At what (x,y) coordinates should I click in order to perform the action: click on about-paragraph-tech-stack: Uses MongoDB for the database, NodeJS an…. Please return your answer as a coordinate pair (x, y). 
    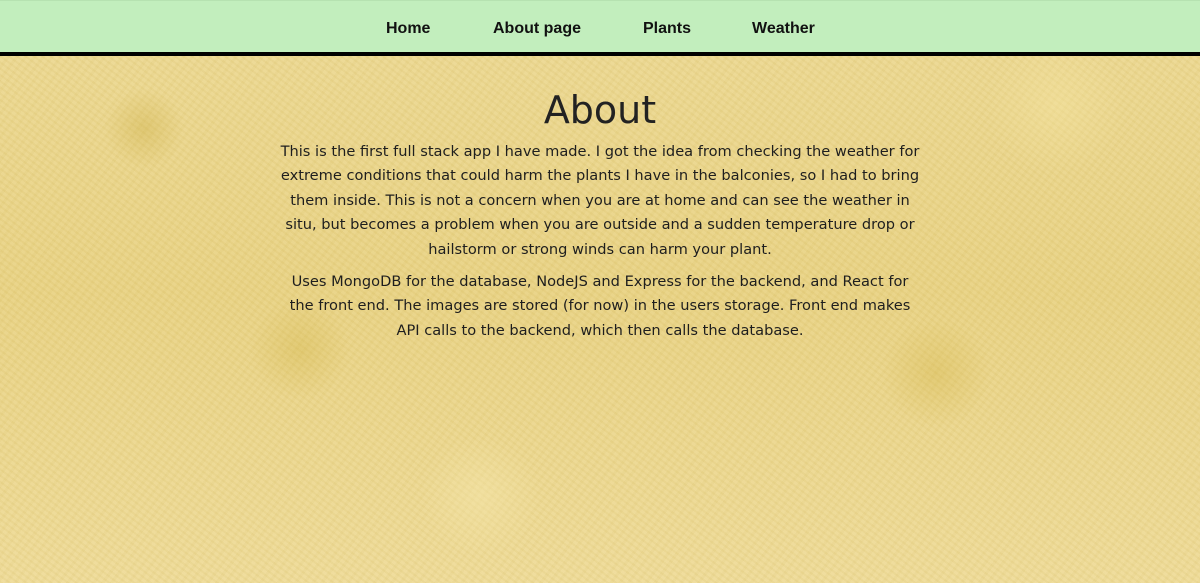
    Looking at the image, I should click on (600, 306).